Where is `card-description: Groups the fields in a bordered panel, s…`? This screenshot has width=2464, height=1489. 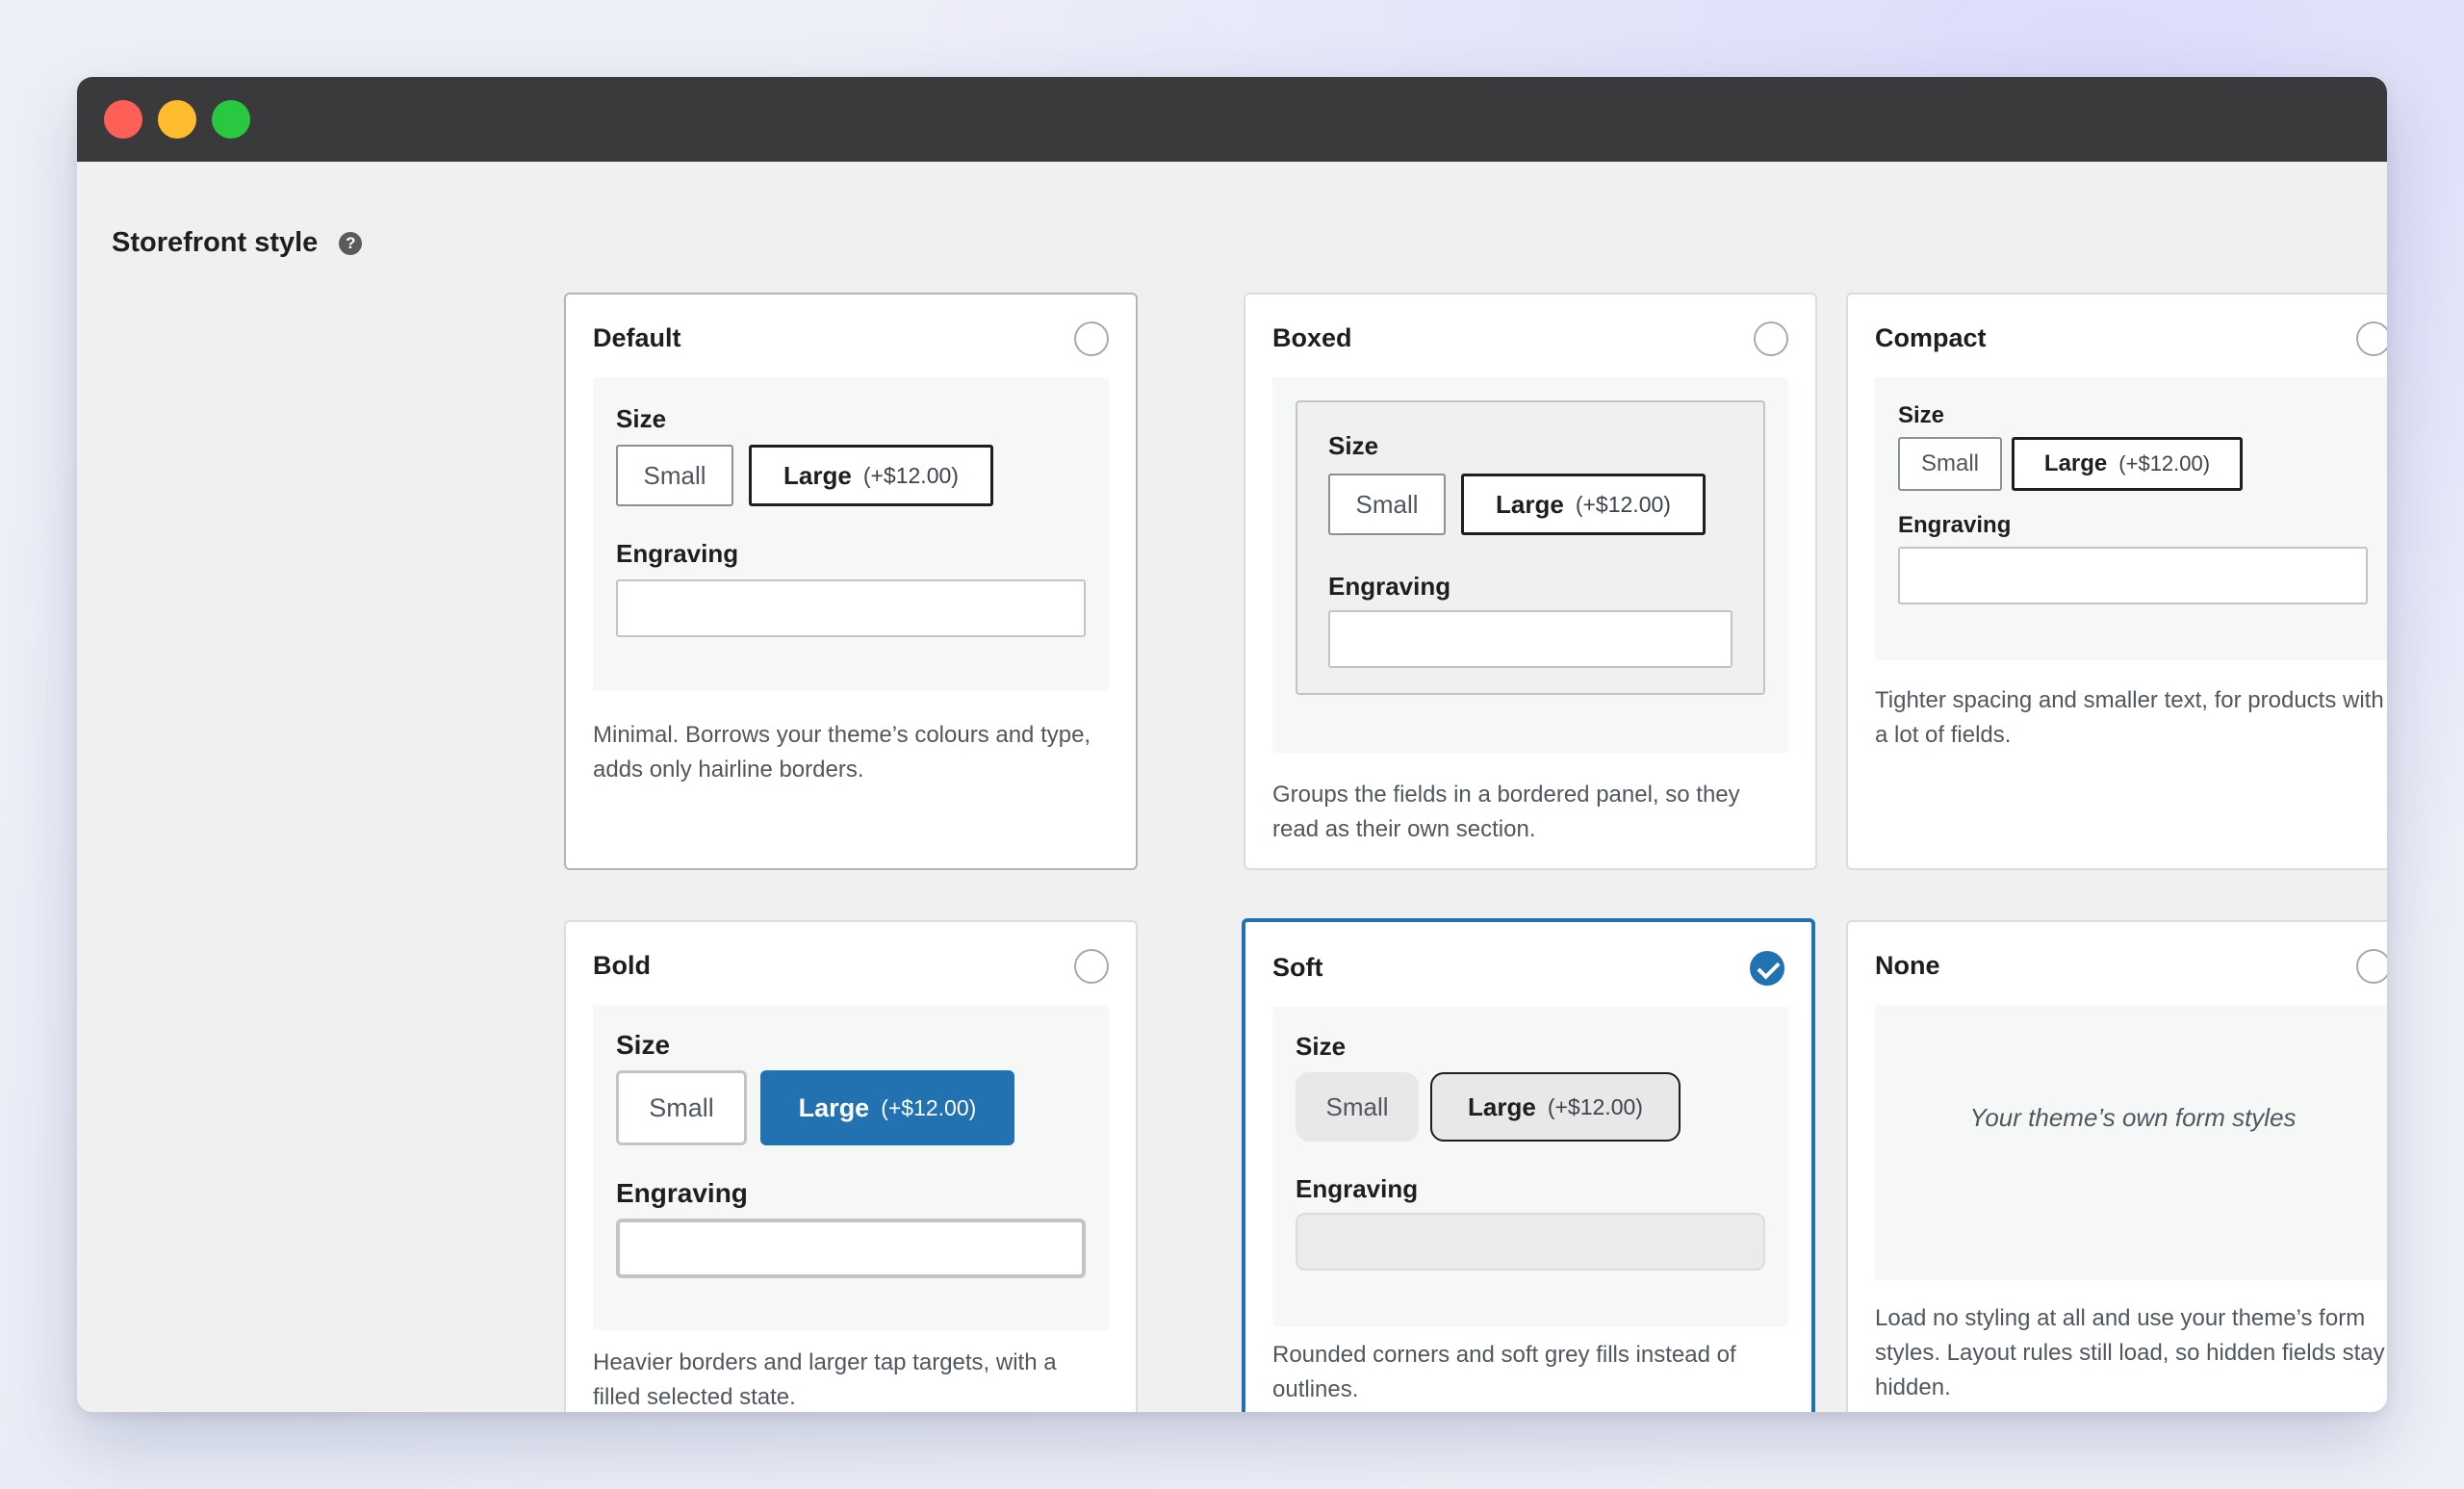 card-description: Groups the fields in a bordered panel, s… is located at coordinates (1506, 812).